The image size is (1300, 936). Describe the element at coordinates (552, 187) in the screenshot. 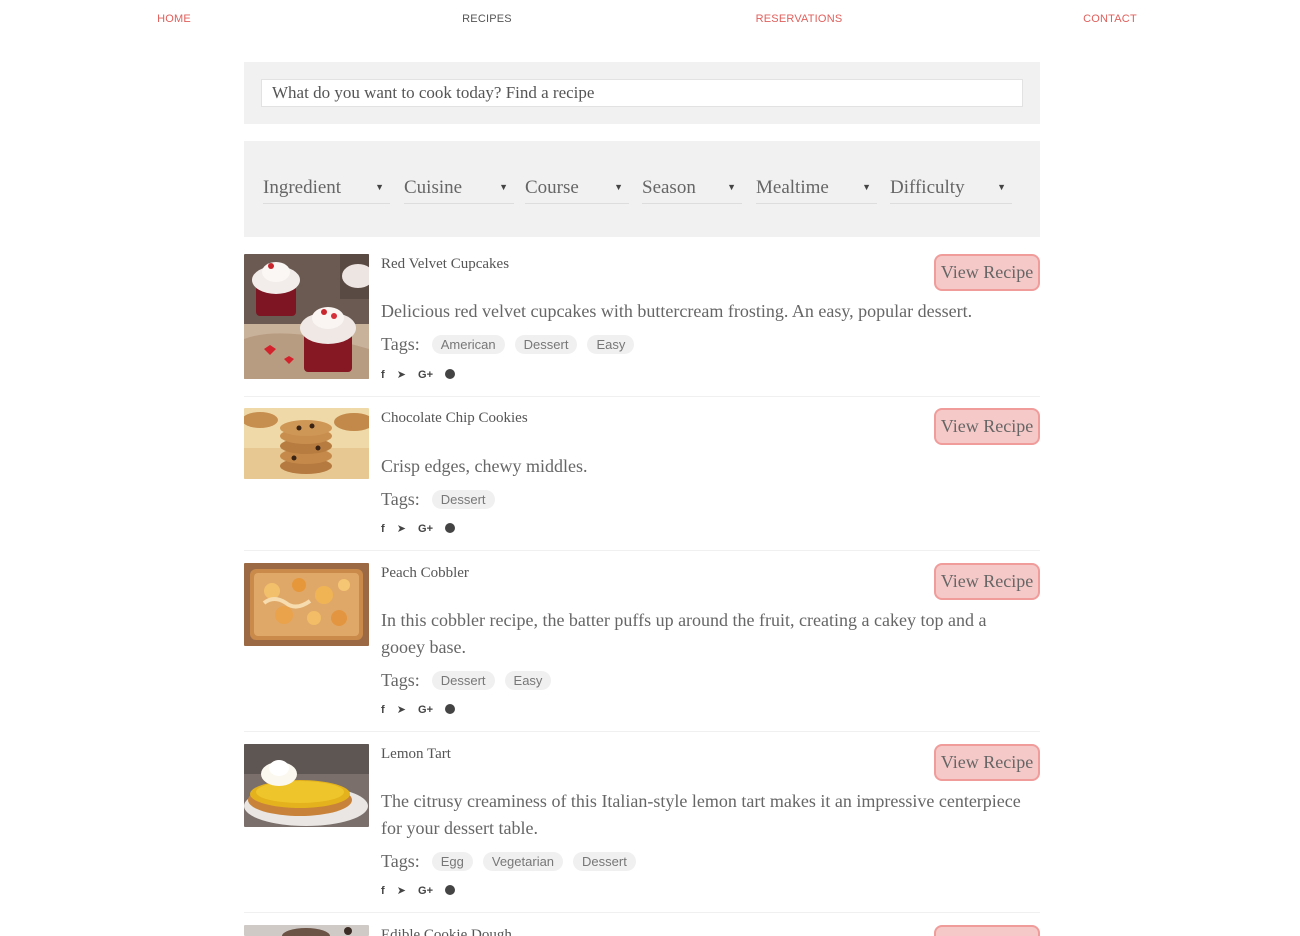

I see `filter-course-label: Course` at that location.